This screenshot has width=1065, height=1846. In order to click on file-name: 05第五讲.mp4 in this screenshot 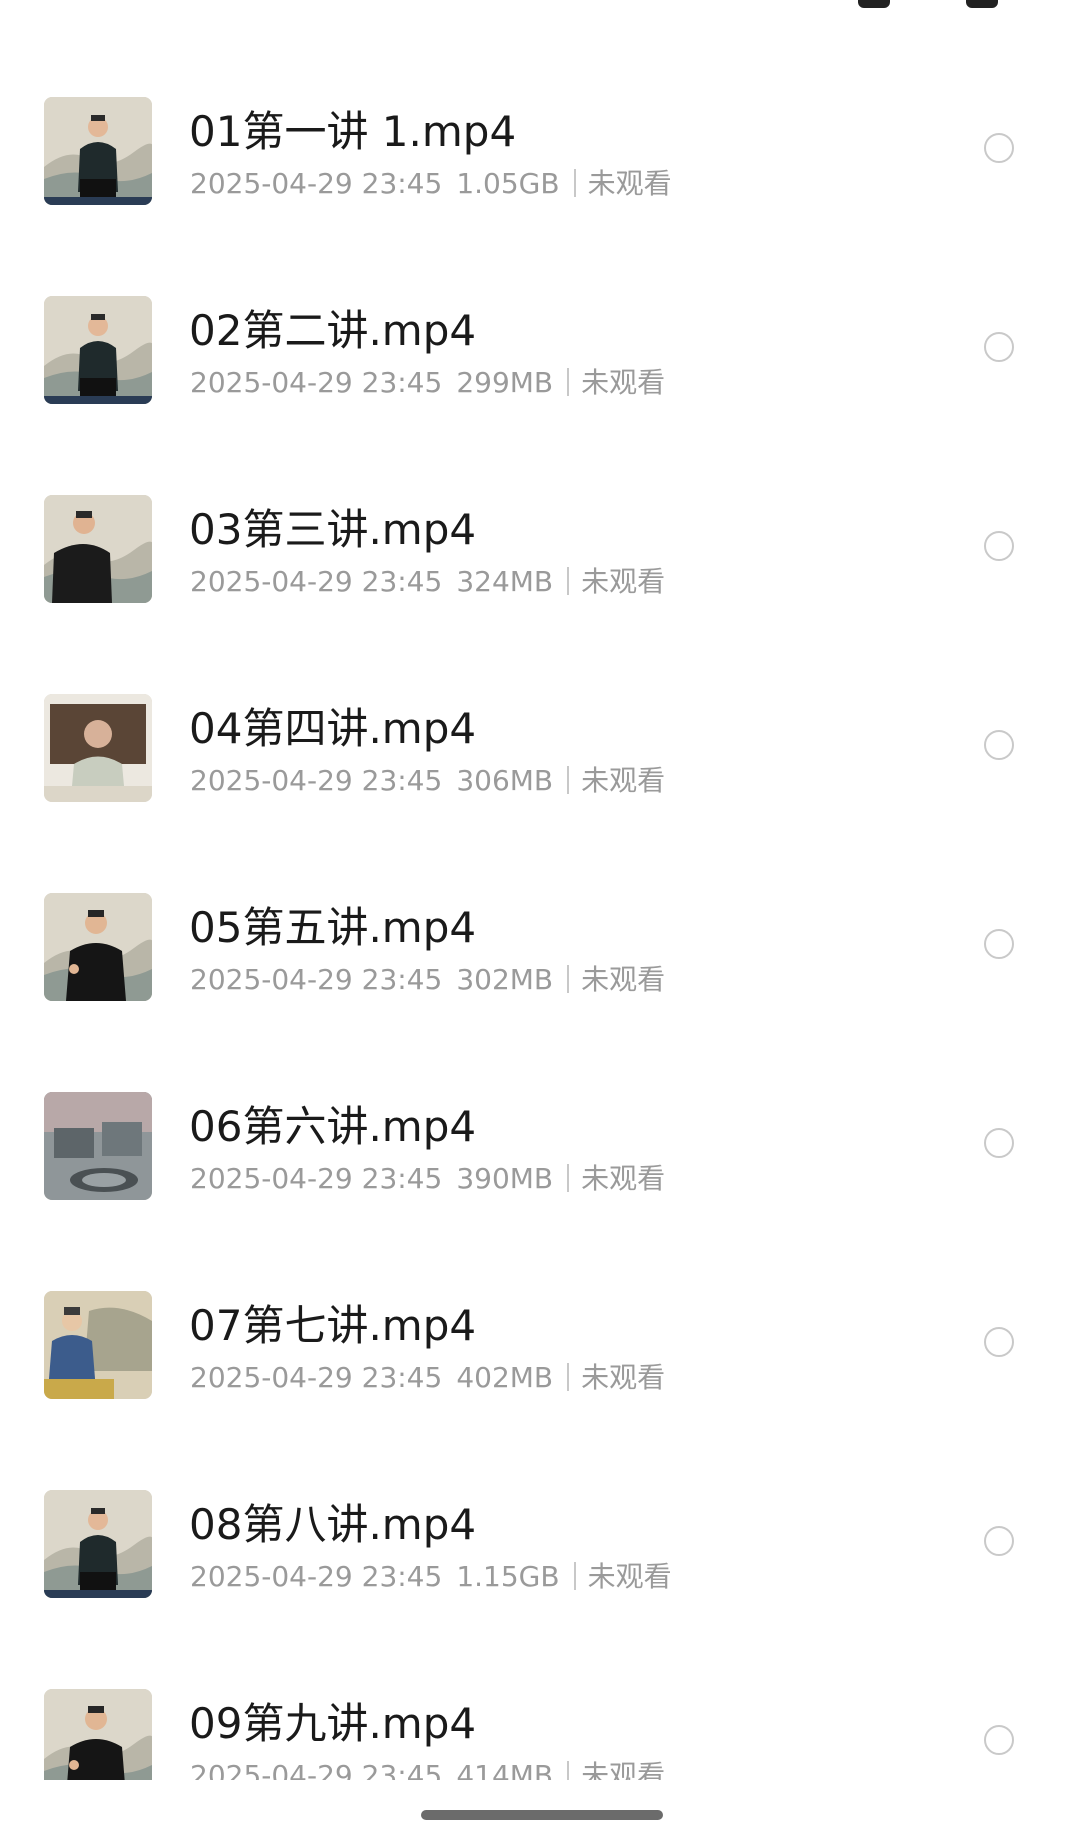, I will do `click(333, 927)`.